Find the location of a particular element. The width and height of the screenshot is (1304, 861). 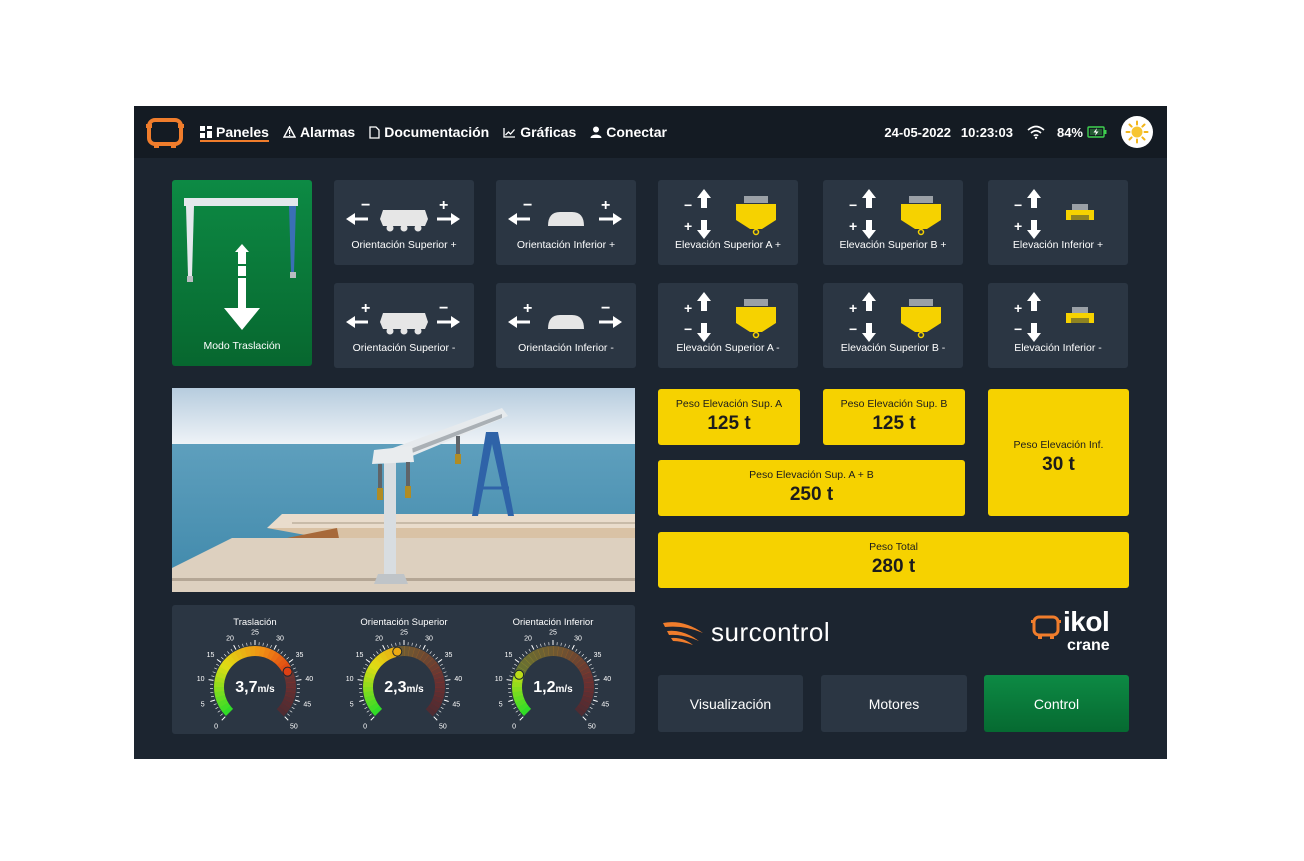

grid-icon is located at coordinates (206, 132).